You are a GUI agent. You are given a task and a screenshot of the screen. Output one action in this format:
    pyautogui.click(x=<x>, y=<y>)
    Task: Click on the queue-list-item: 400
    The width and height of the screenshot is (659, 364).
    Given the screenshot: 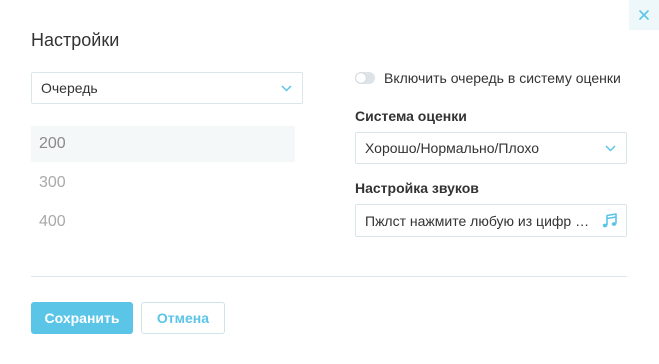 What is the action you would take?
    pyautogui.click(x=163, y=222)
    